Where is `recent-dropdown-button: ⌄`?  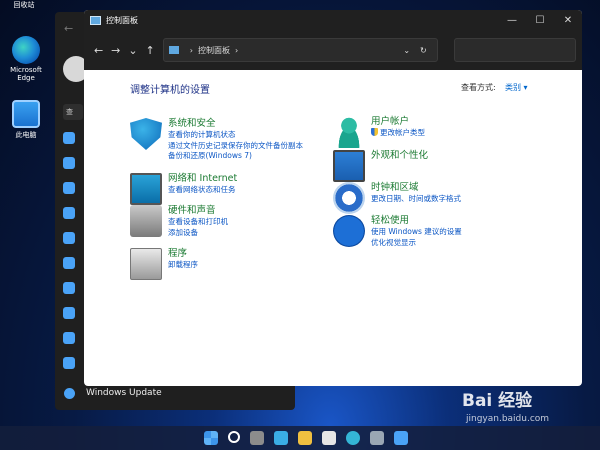 recent-dropdown-button: ⌄ is located at coordinates (132, 50).